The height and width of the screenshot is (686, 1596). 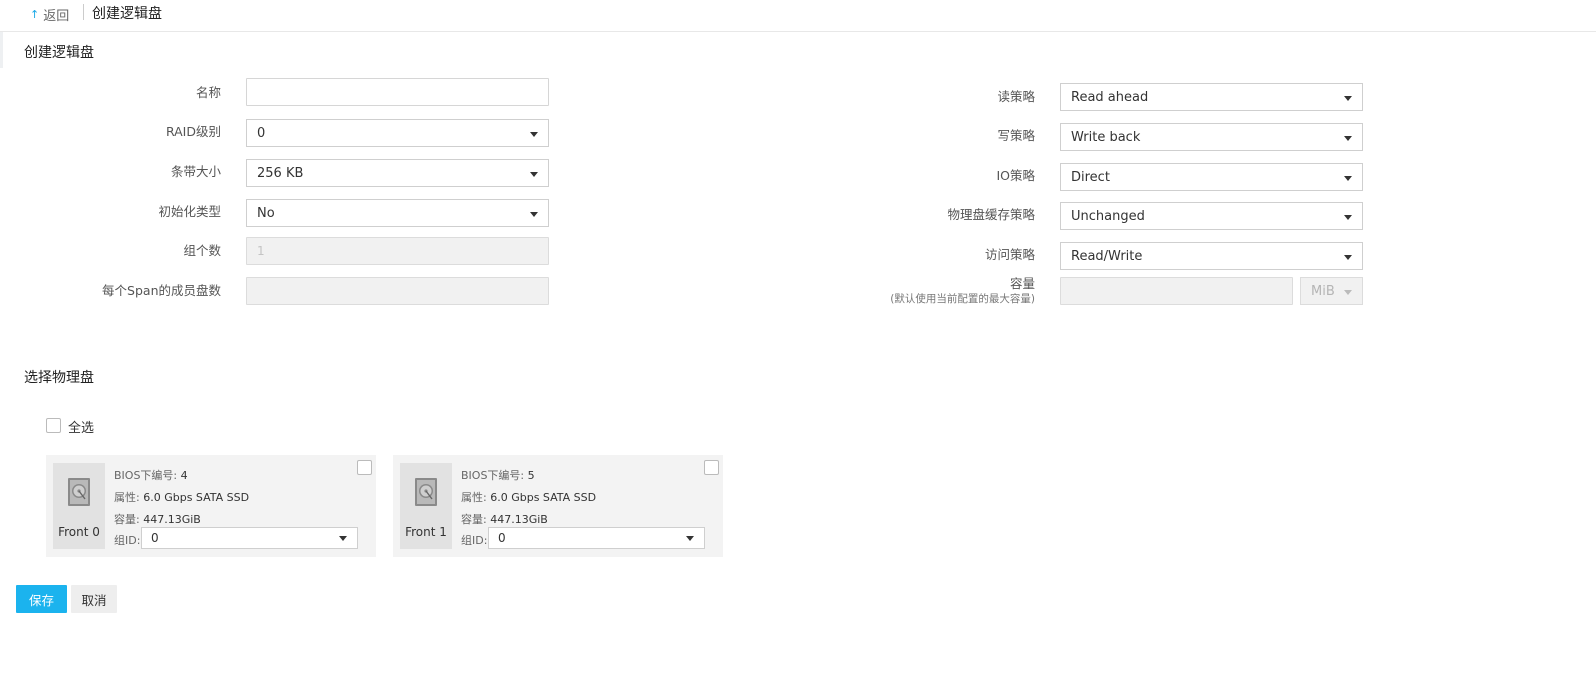 I want to click on init-type-select: No, so click(x=397, y=213).